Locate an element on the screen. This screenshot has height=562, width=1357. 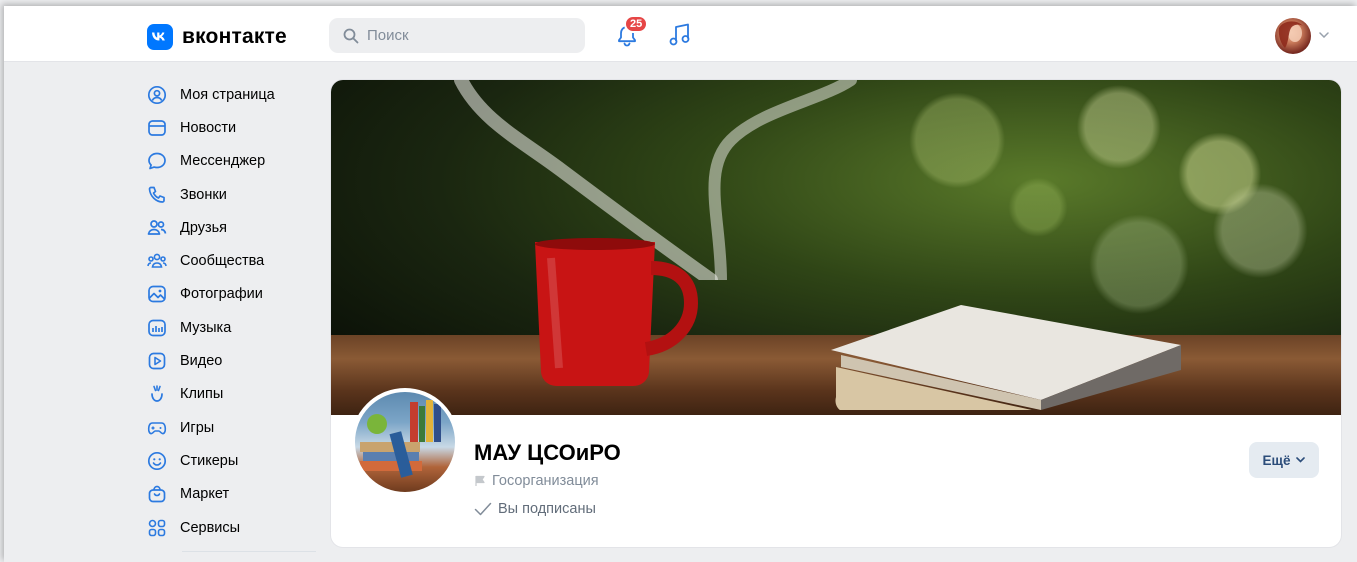
sidebar-item-communities: Сообщества is located at coordinates (232, 260).